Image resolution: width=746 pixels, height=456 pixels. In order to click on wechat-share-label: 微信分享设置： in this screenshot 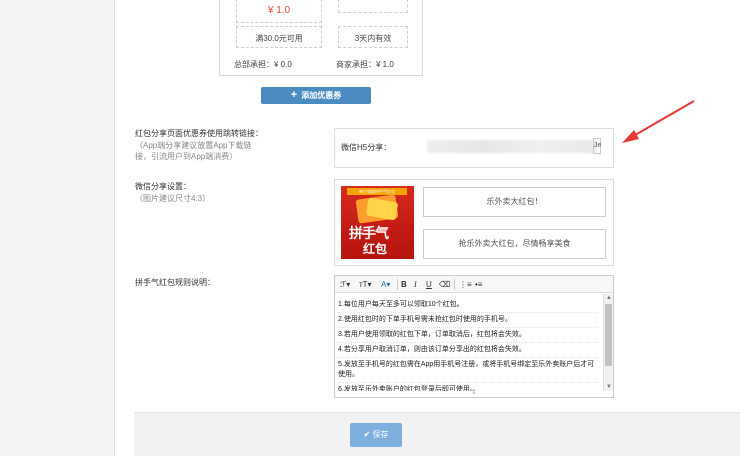, I will do `click(163, 186)`.